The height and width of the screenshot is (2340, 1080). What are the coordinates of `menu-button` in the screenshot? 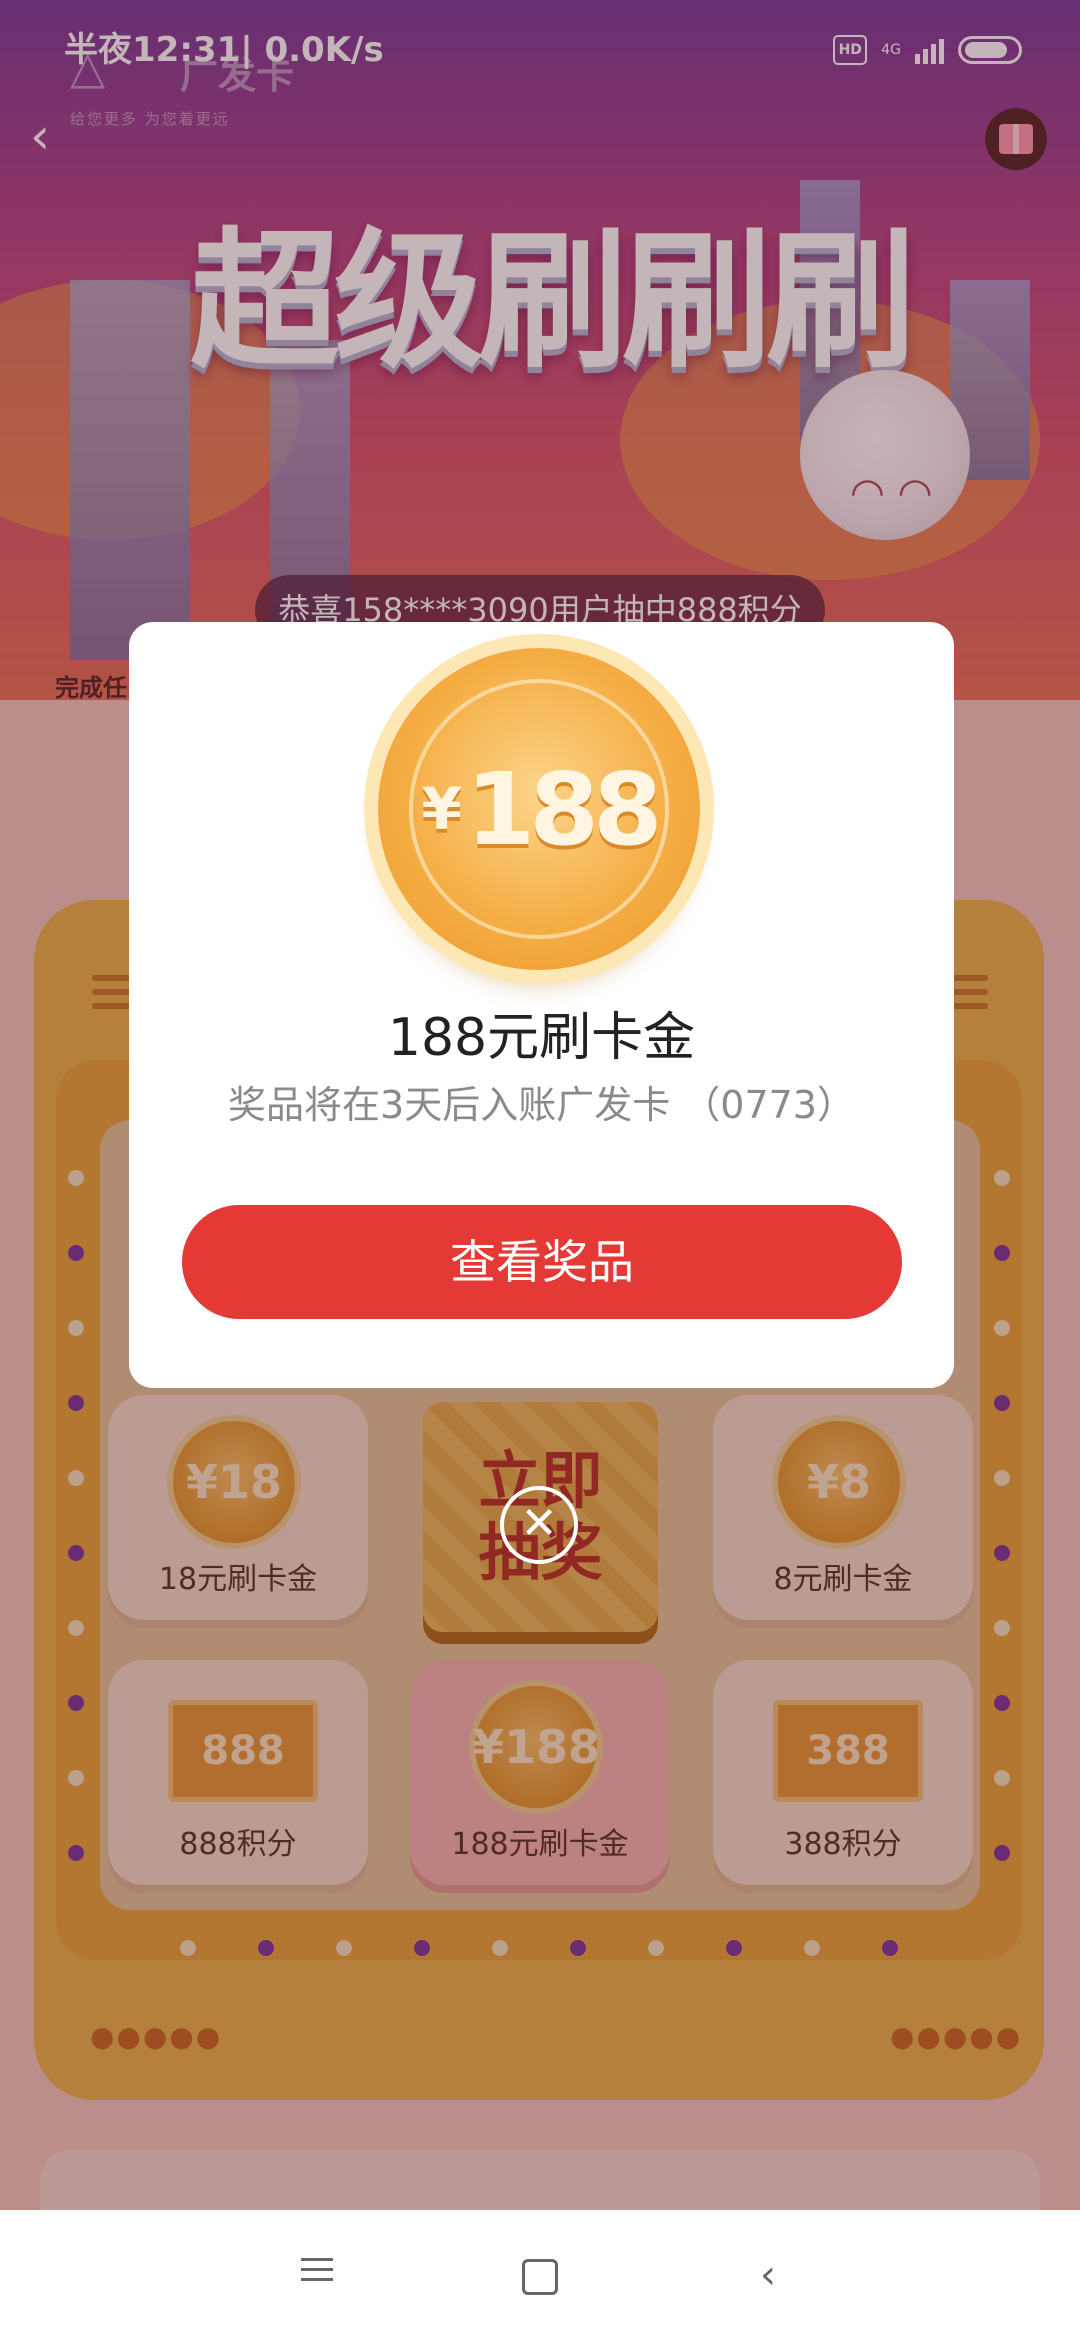 It's located at (317, 2275).